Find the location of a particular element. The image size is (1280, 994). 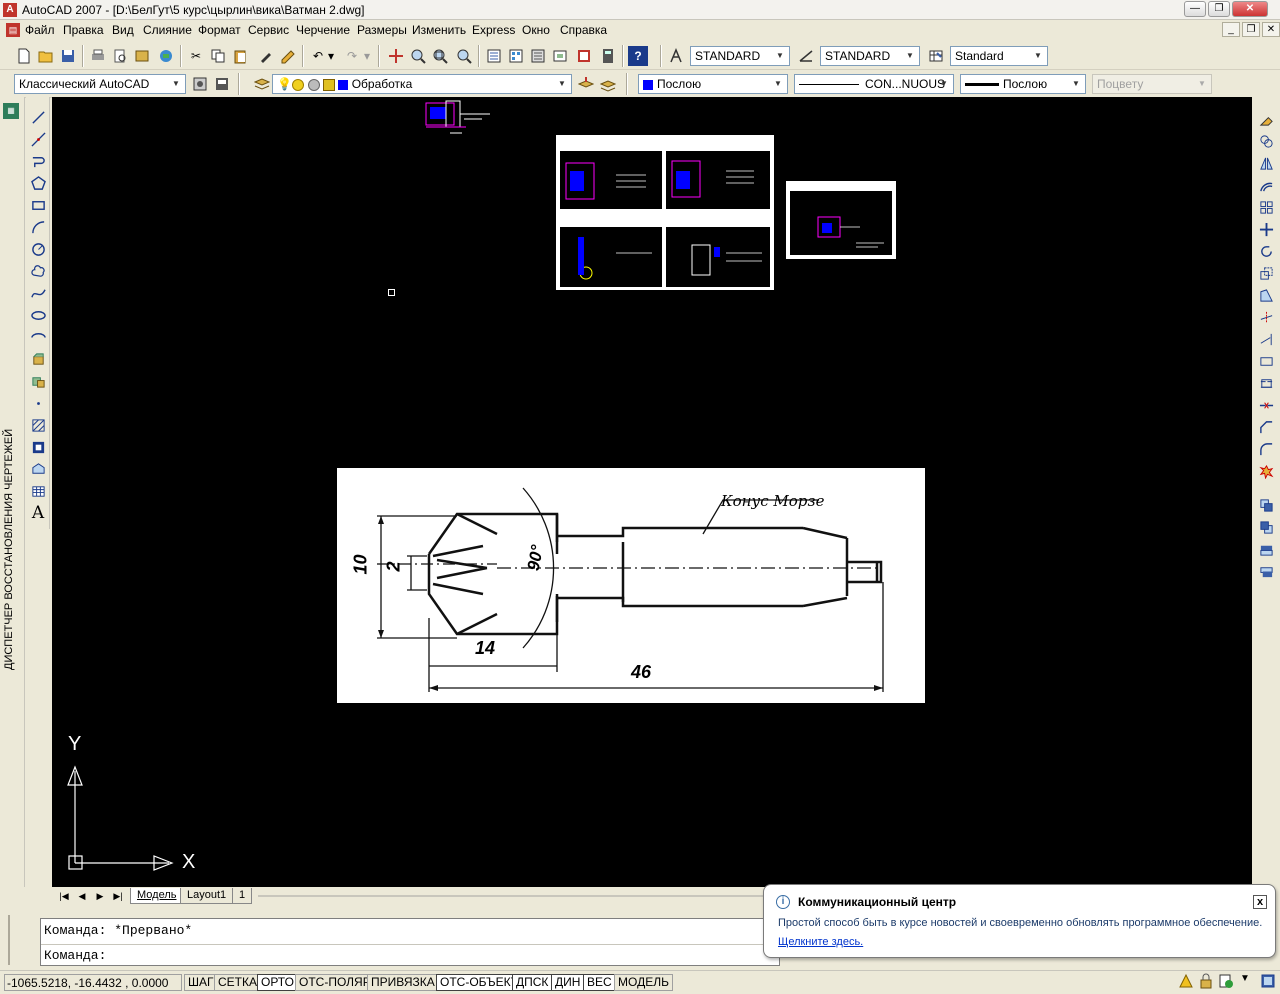

publish-icon is located at coordinates (142, 56).